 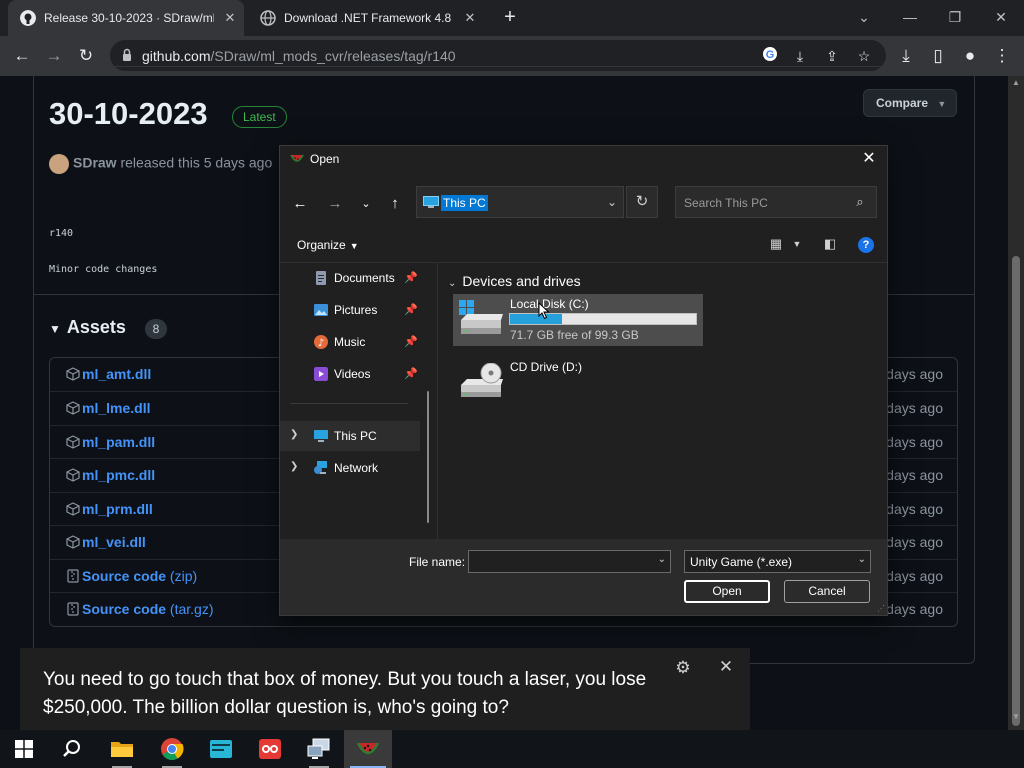 I want to click on open-button: Open, so click(x=727, y=591).